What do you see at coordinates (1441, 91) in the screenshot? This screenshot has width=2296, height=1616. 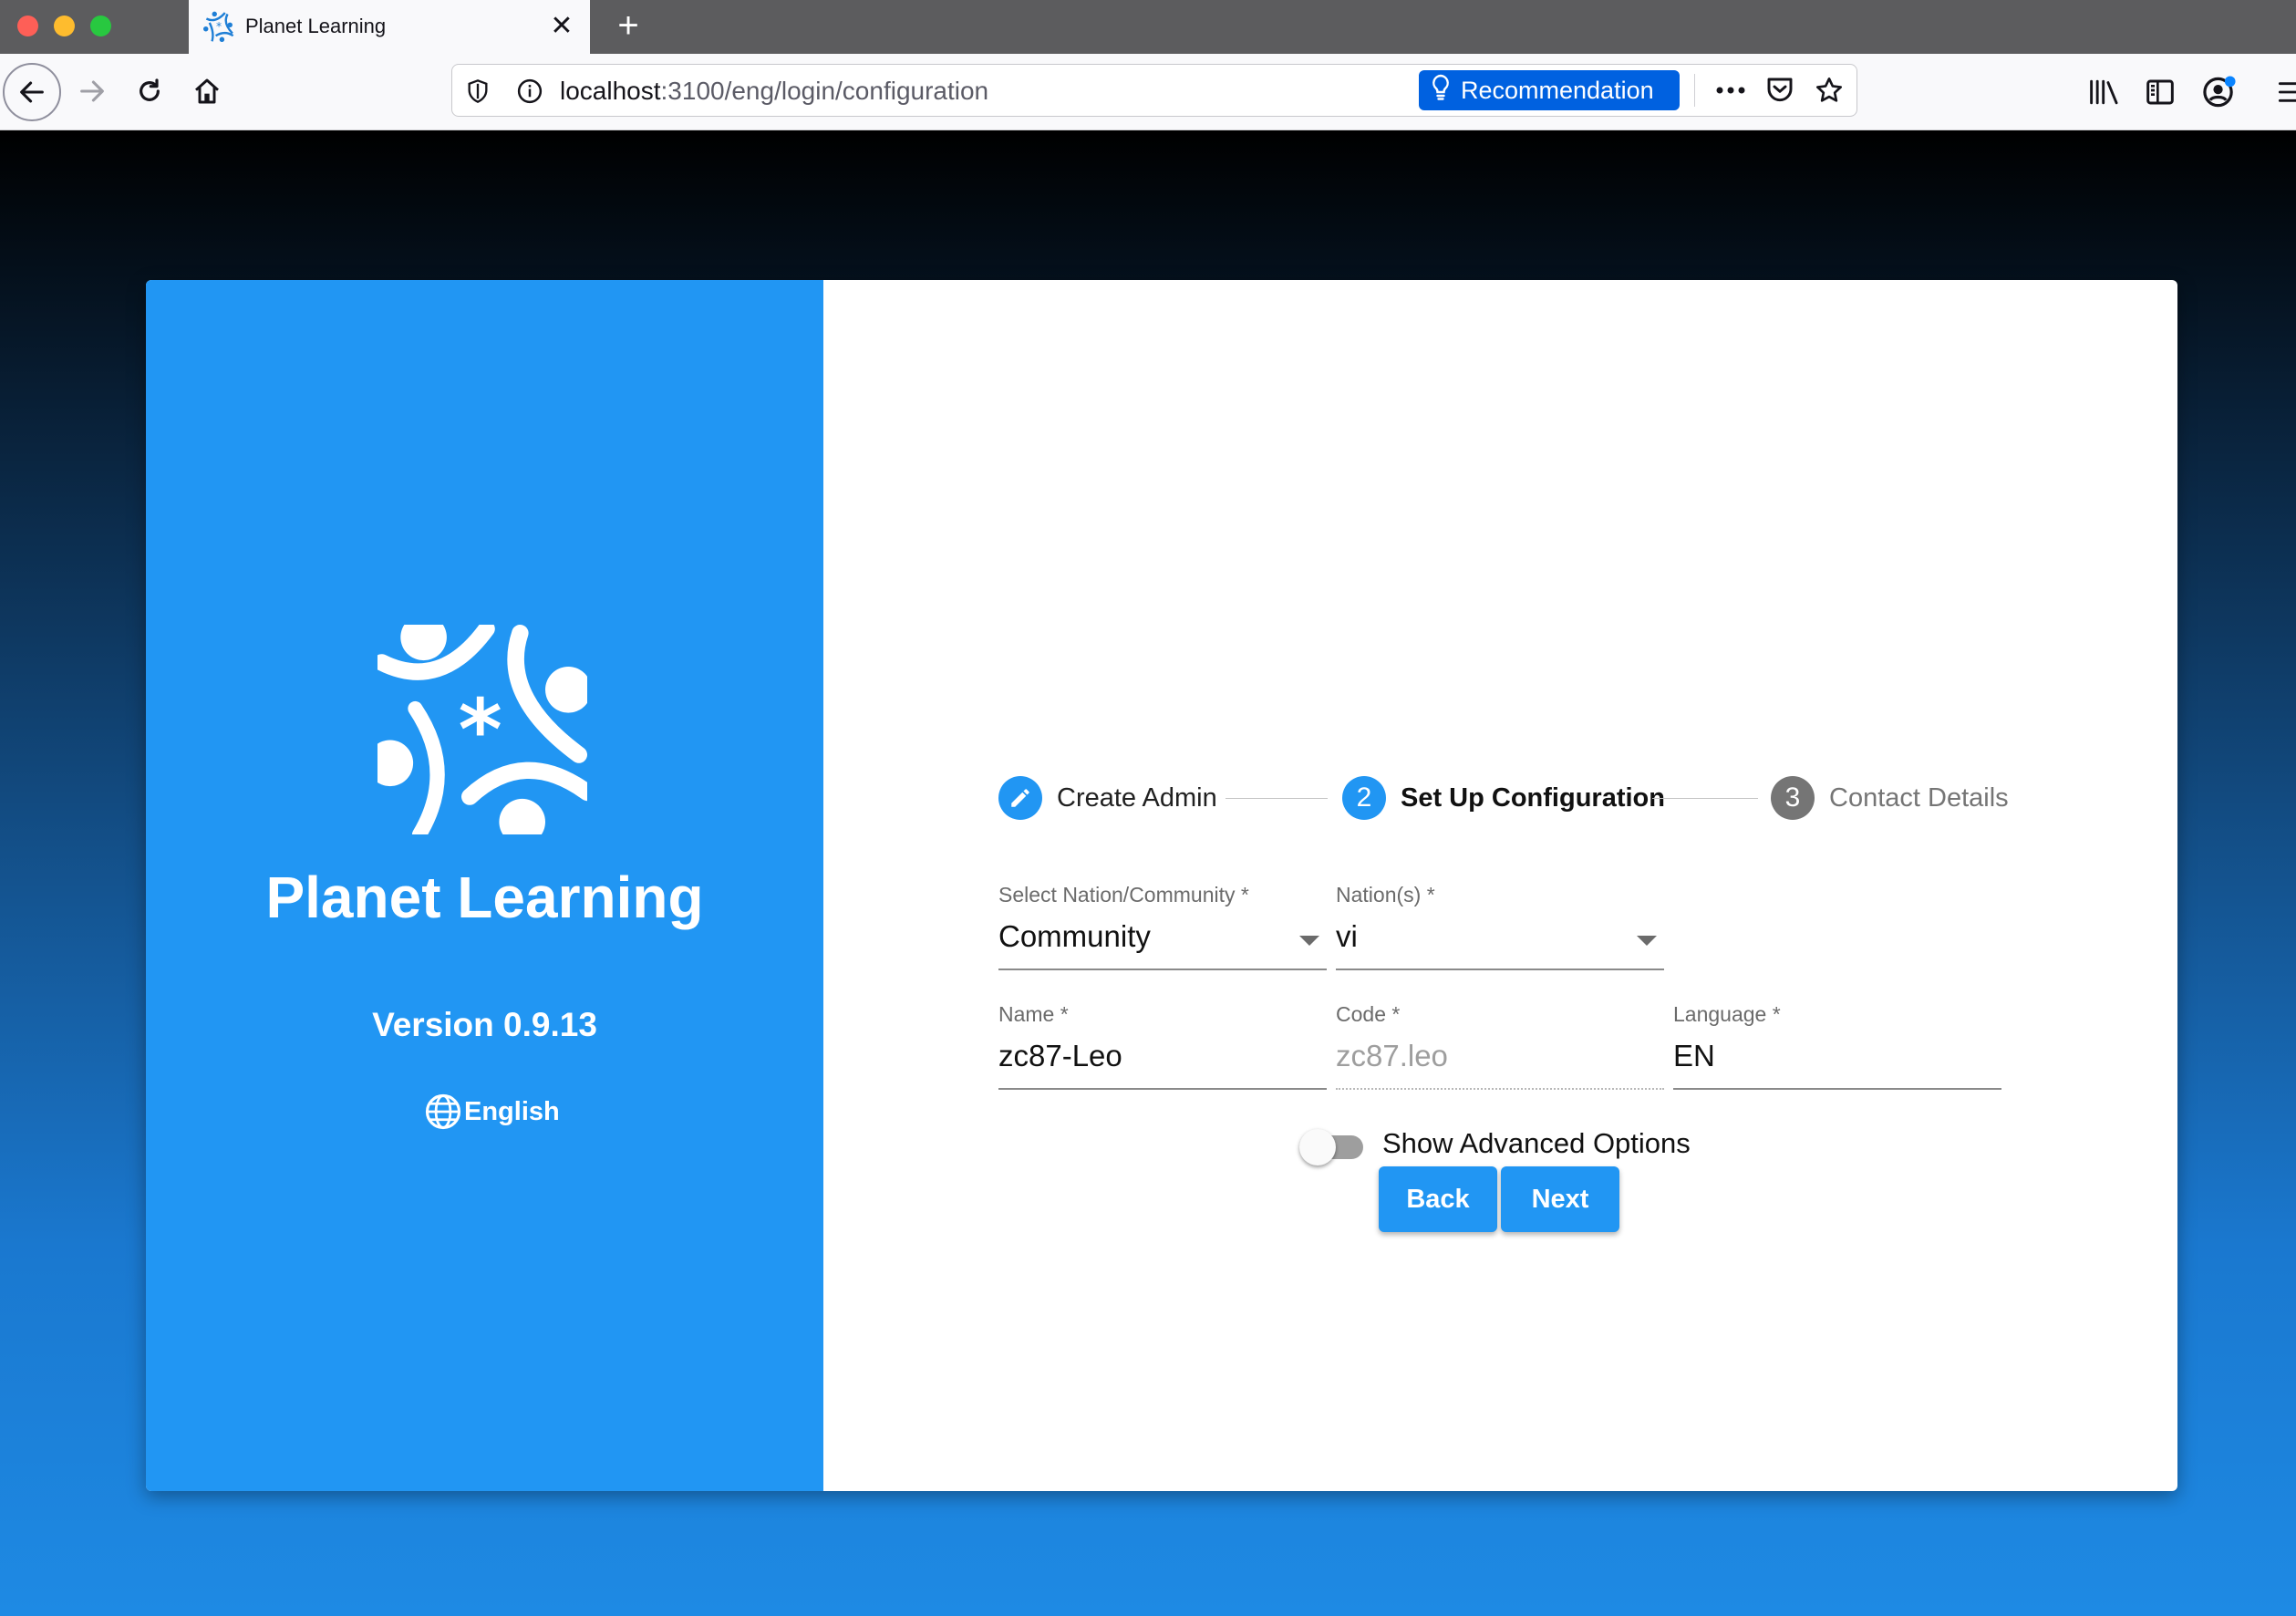 I see `lightbulb-icon` at bounding box center [1441, 91].